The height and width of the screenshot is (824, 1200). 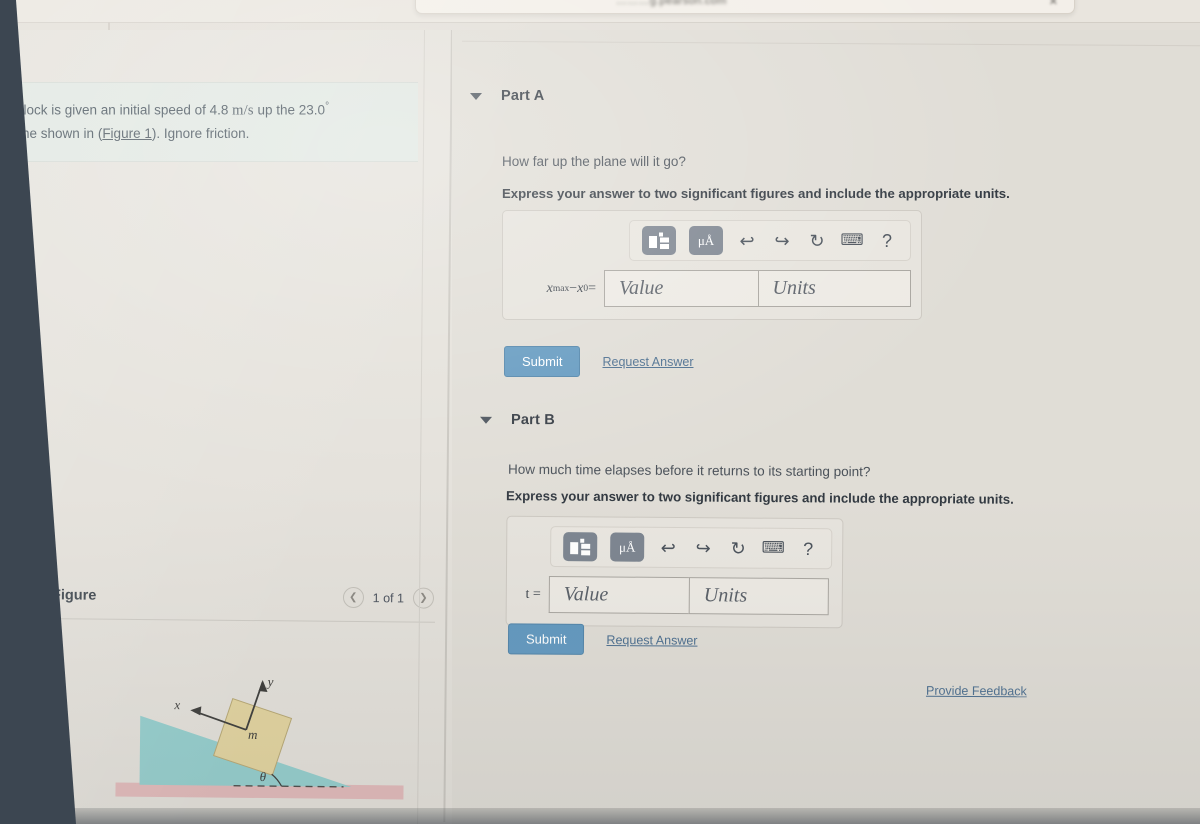 I want to click on inclined-plane-diagram: y x m θ, so click(x=259, y=737).